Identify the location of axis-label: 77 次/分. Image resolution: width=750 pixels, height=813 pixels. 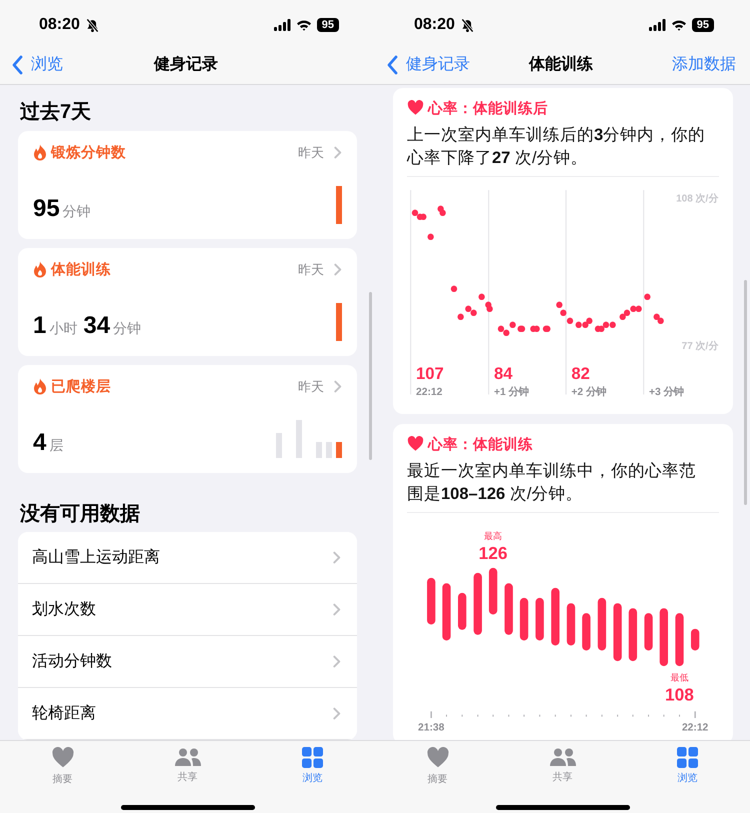
(700, 346).